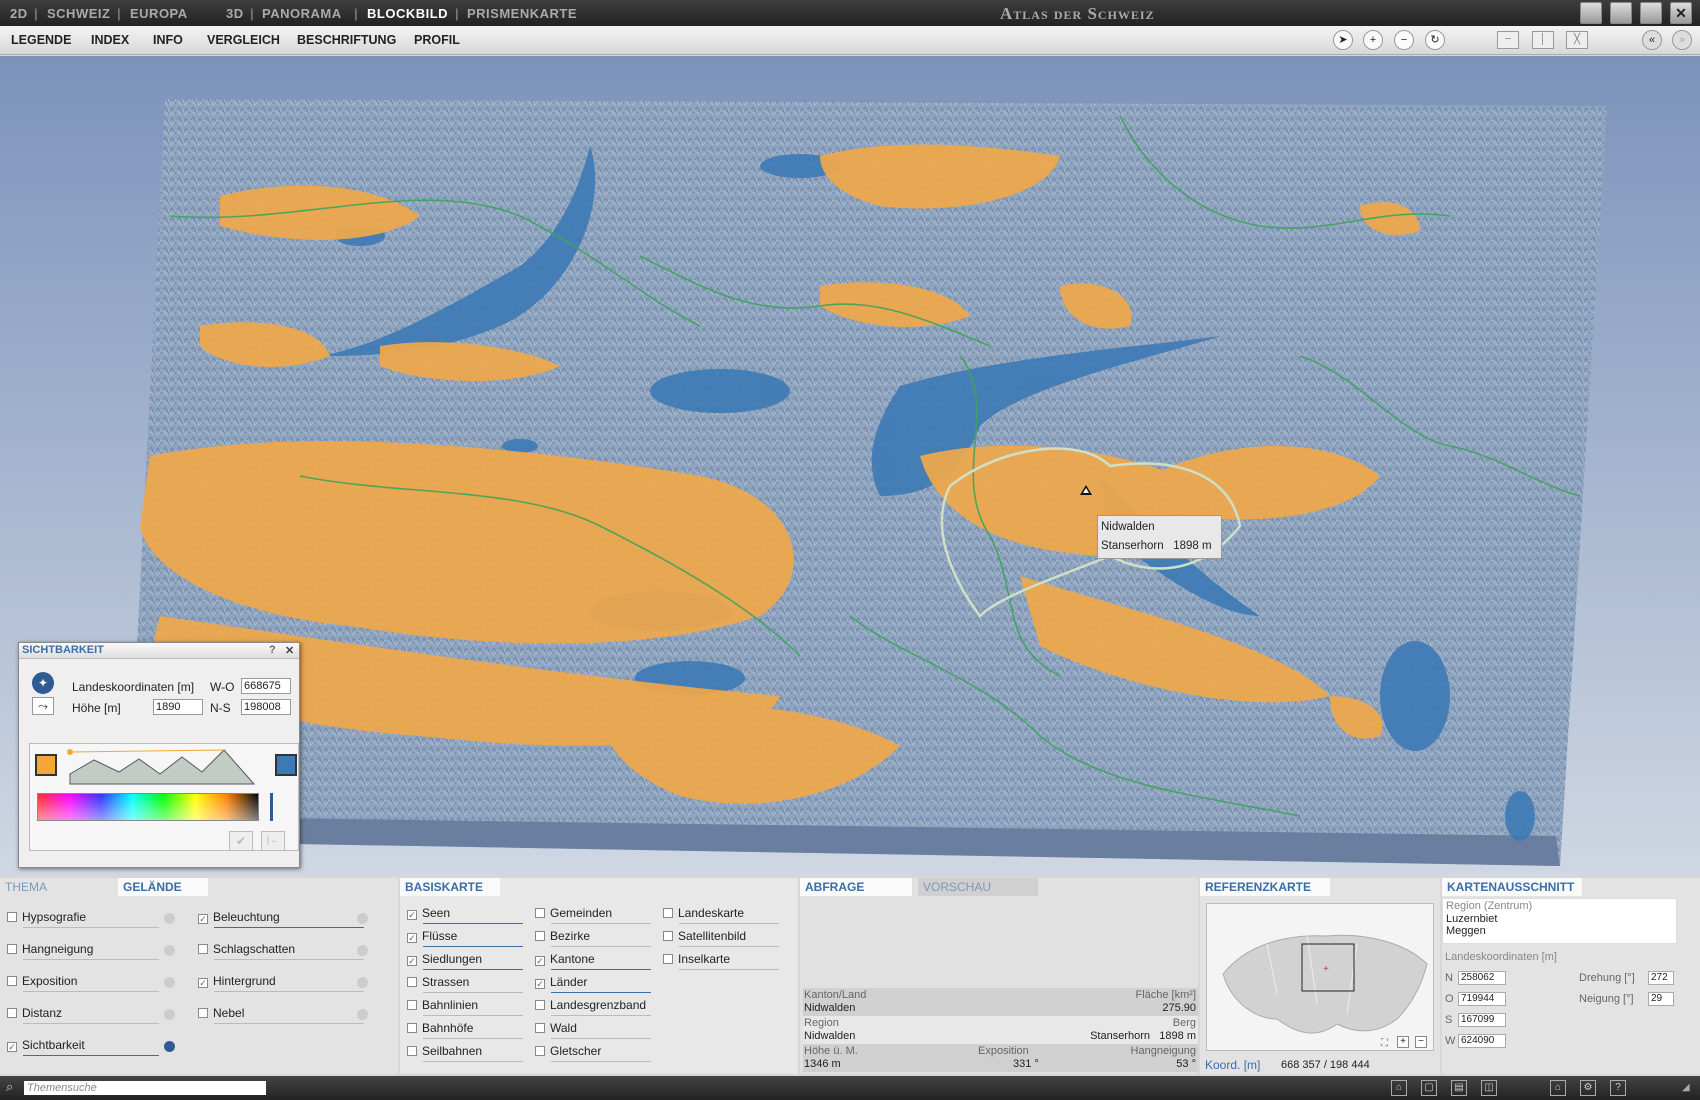  I want to click on hidden-color-swatch, so click(286, 765).